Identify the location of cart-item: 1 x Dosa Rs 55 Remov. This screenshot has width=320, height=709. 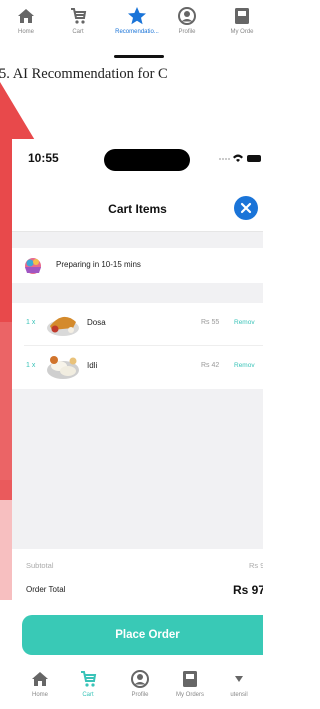
(137, 324).